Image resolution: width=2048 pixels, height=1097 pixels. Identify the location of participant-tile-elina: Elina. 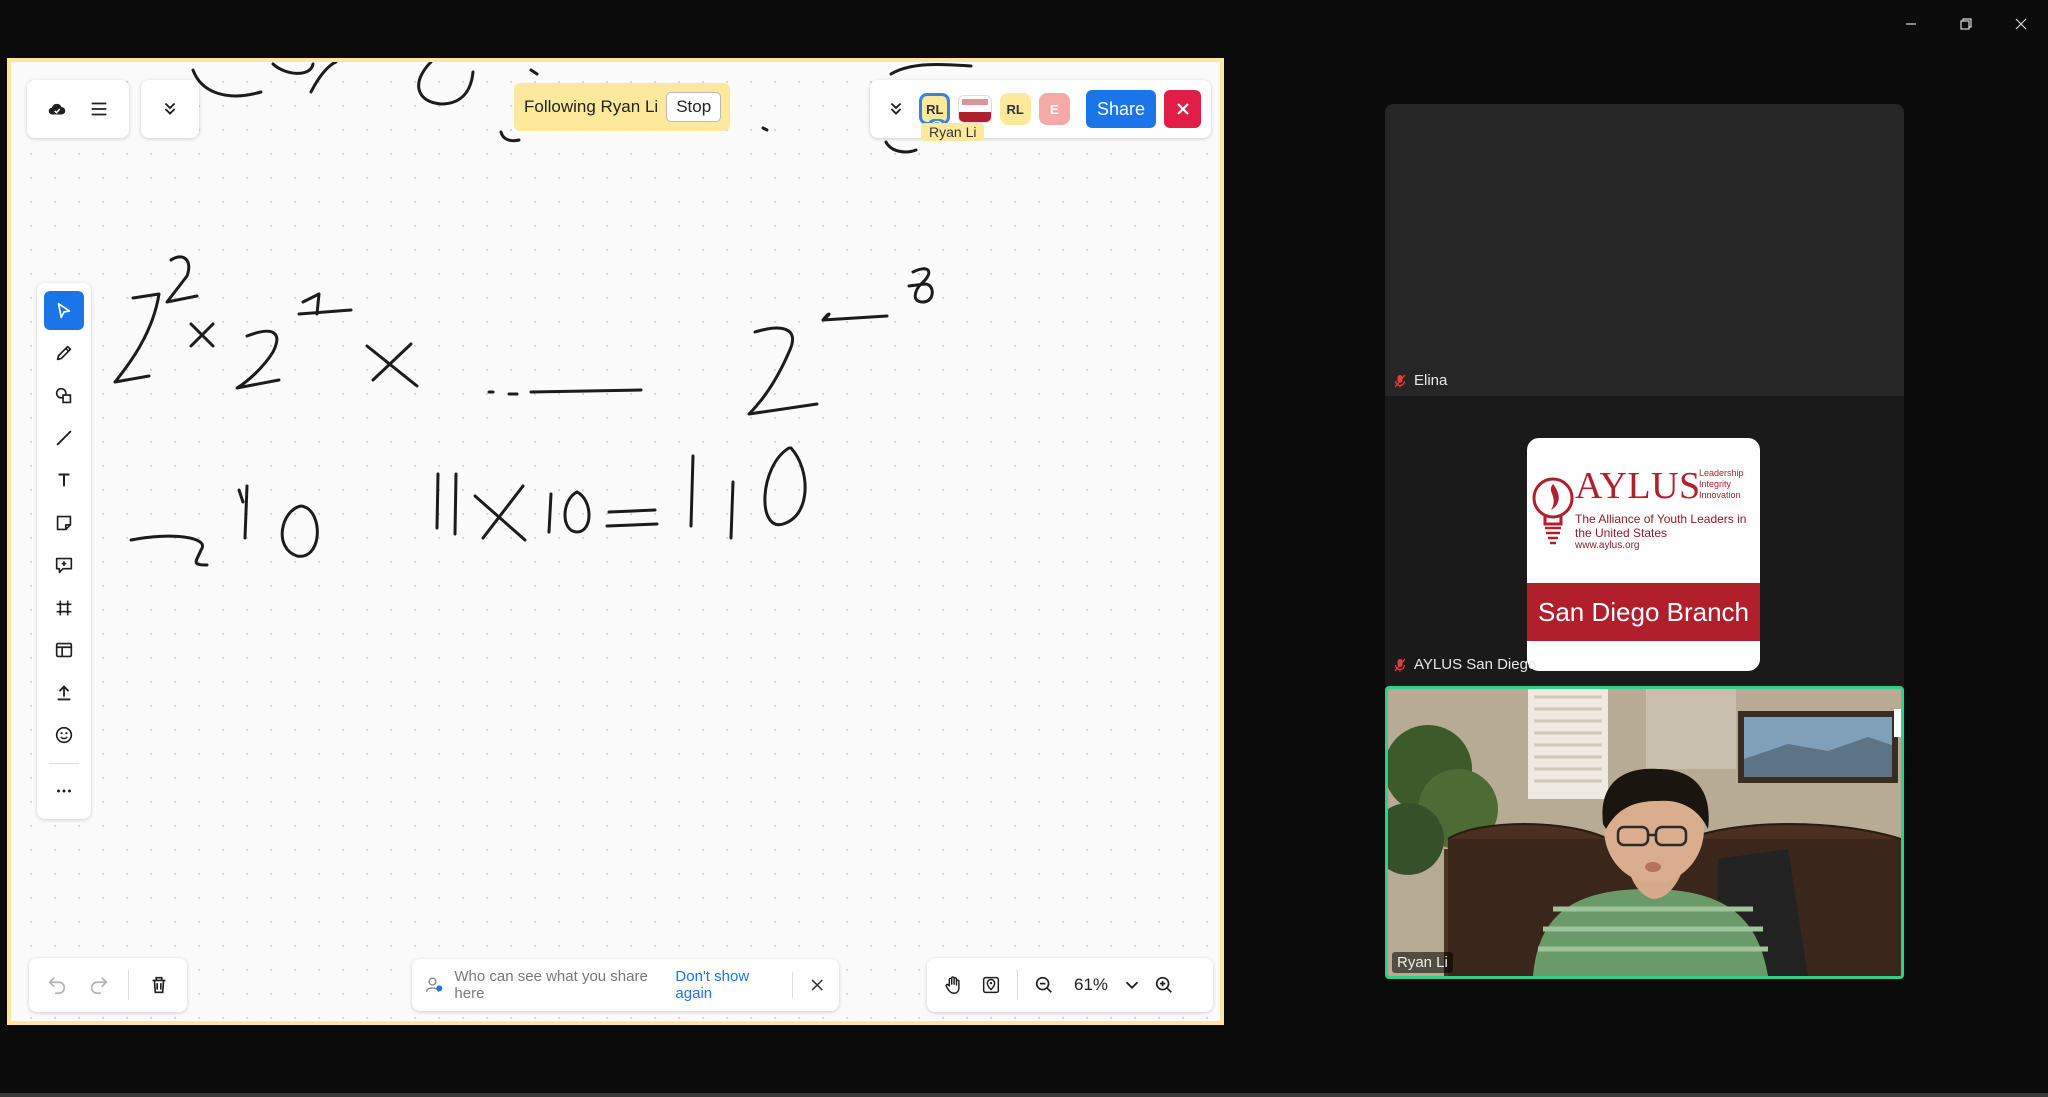
(1644, 250).